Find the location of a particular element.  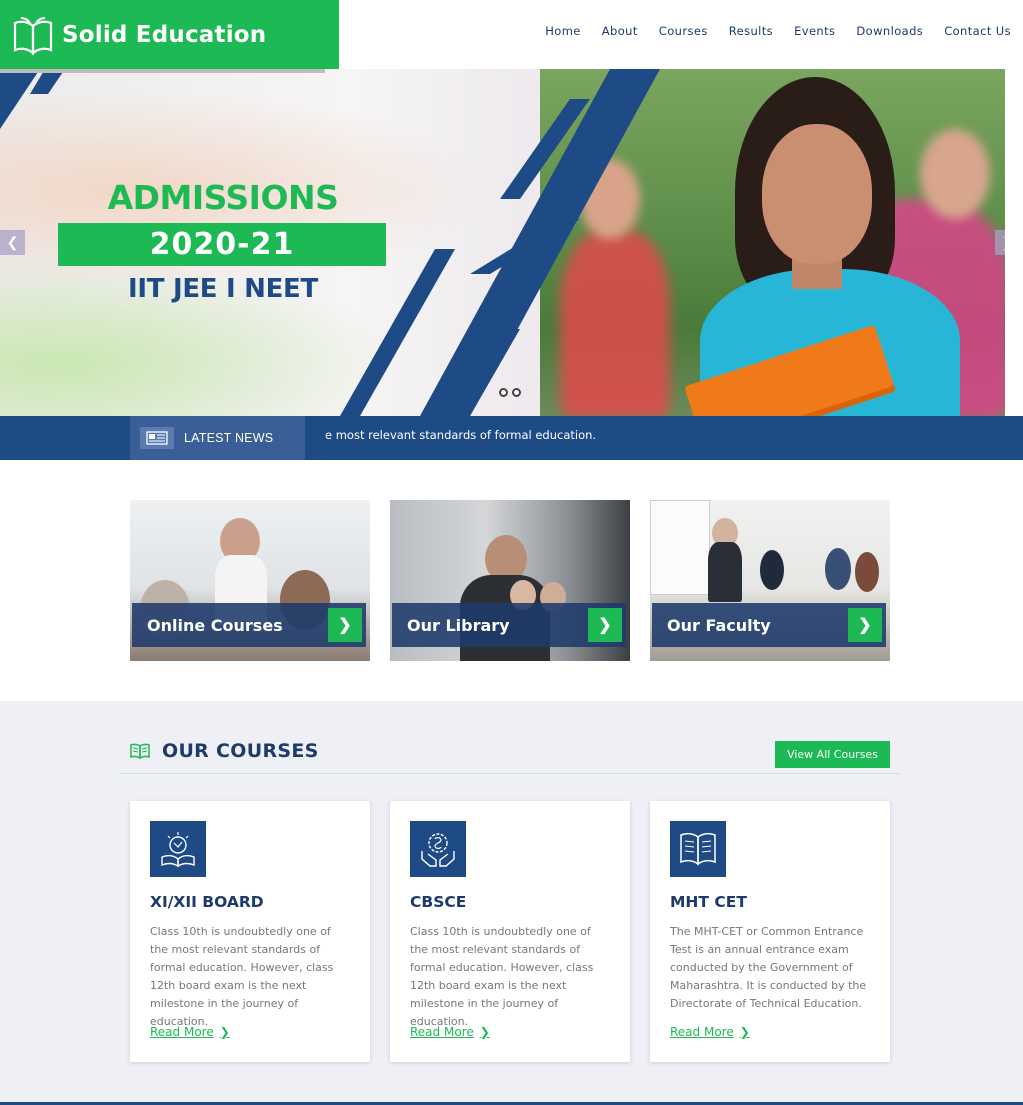

slider-next-button: ❯ is located at coordinates (1000, 242).